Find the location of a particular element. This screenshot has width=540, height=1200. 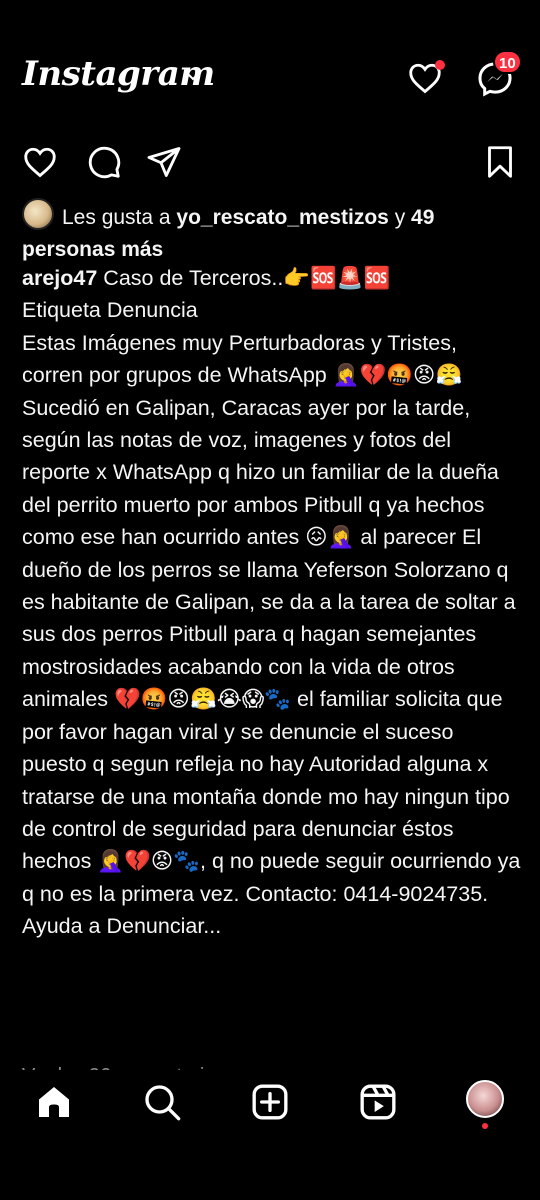

profile-avatar is located at coordinates (485, 1099).